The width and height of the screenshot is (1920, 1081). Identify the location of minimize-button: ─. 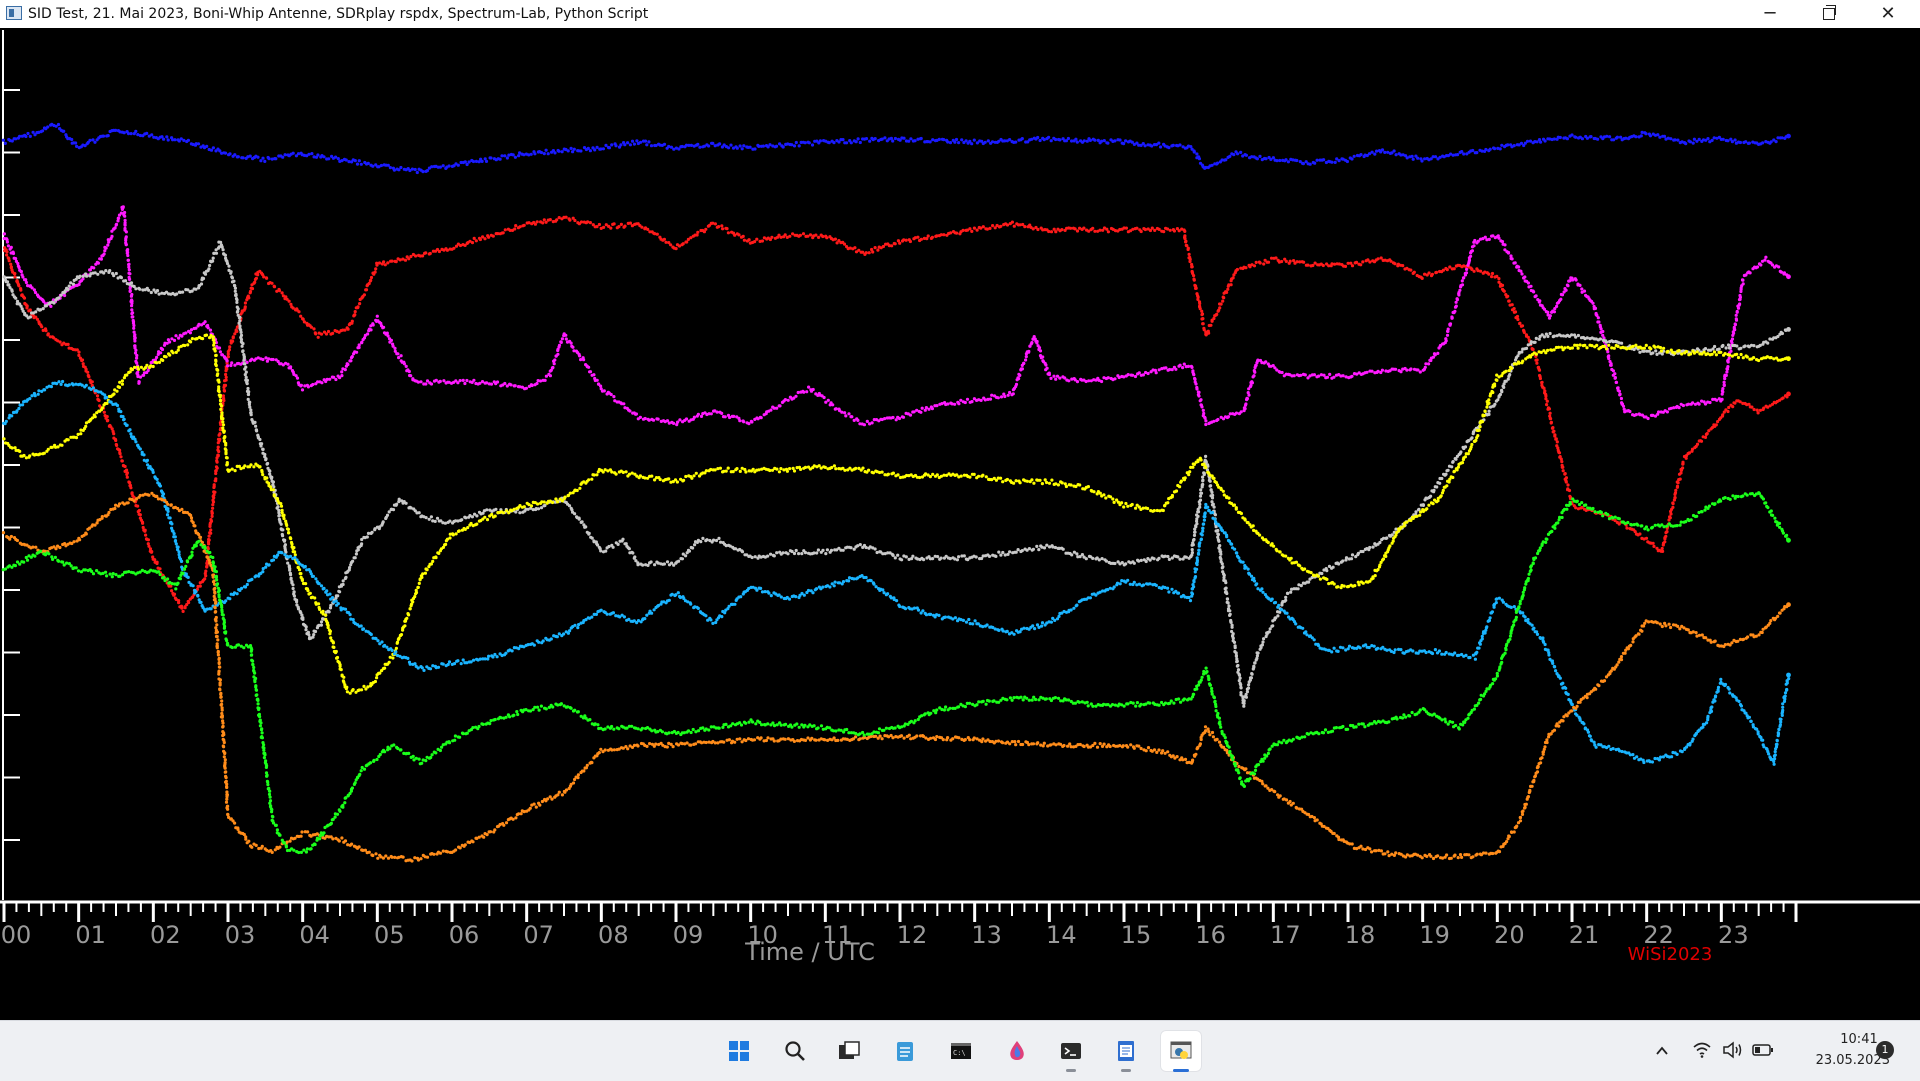
(1770, 14).